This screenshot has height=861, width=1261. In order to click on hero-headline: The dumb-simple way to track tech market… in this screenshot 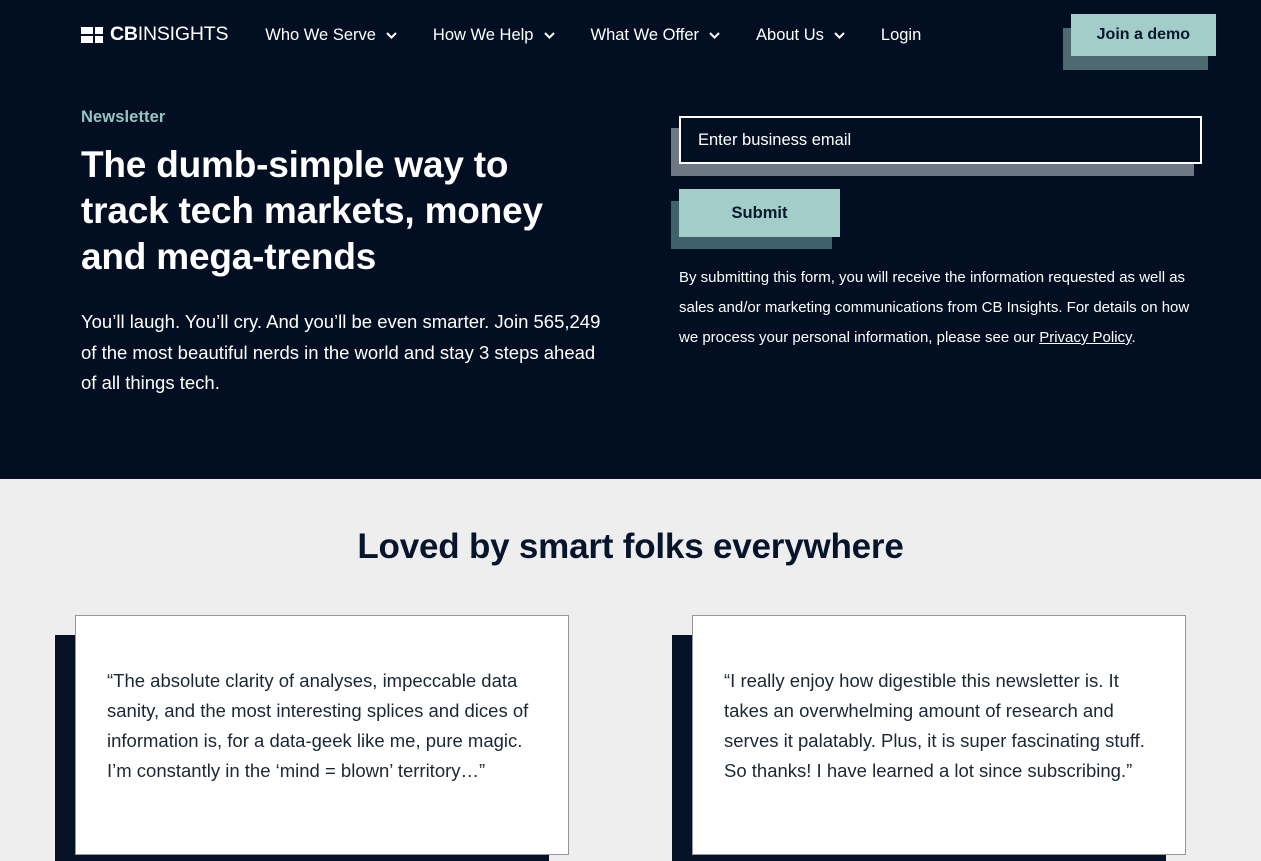, I will do `click(312, 210)`.